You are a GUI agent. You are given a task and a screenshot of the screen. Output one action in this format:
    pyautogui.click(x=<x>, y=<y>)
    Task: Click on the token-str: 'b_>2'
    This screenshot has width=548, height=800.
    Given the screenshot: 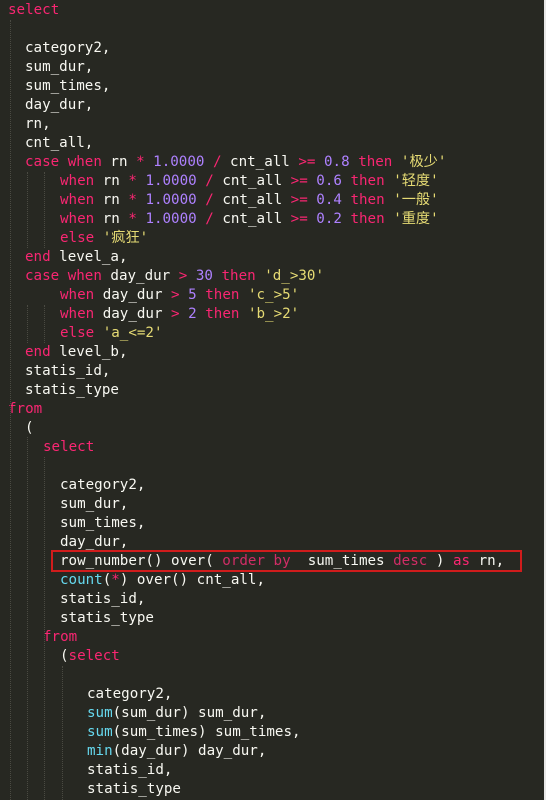 What is the action you would take?
    pyautogui.click(x=273, y=314)
    